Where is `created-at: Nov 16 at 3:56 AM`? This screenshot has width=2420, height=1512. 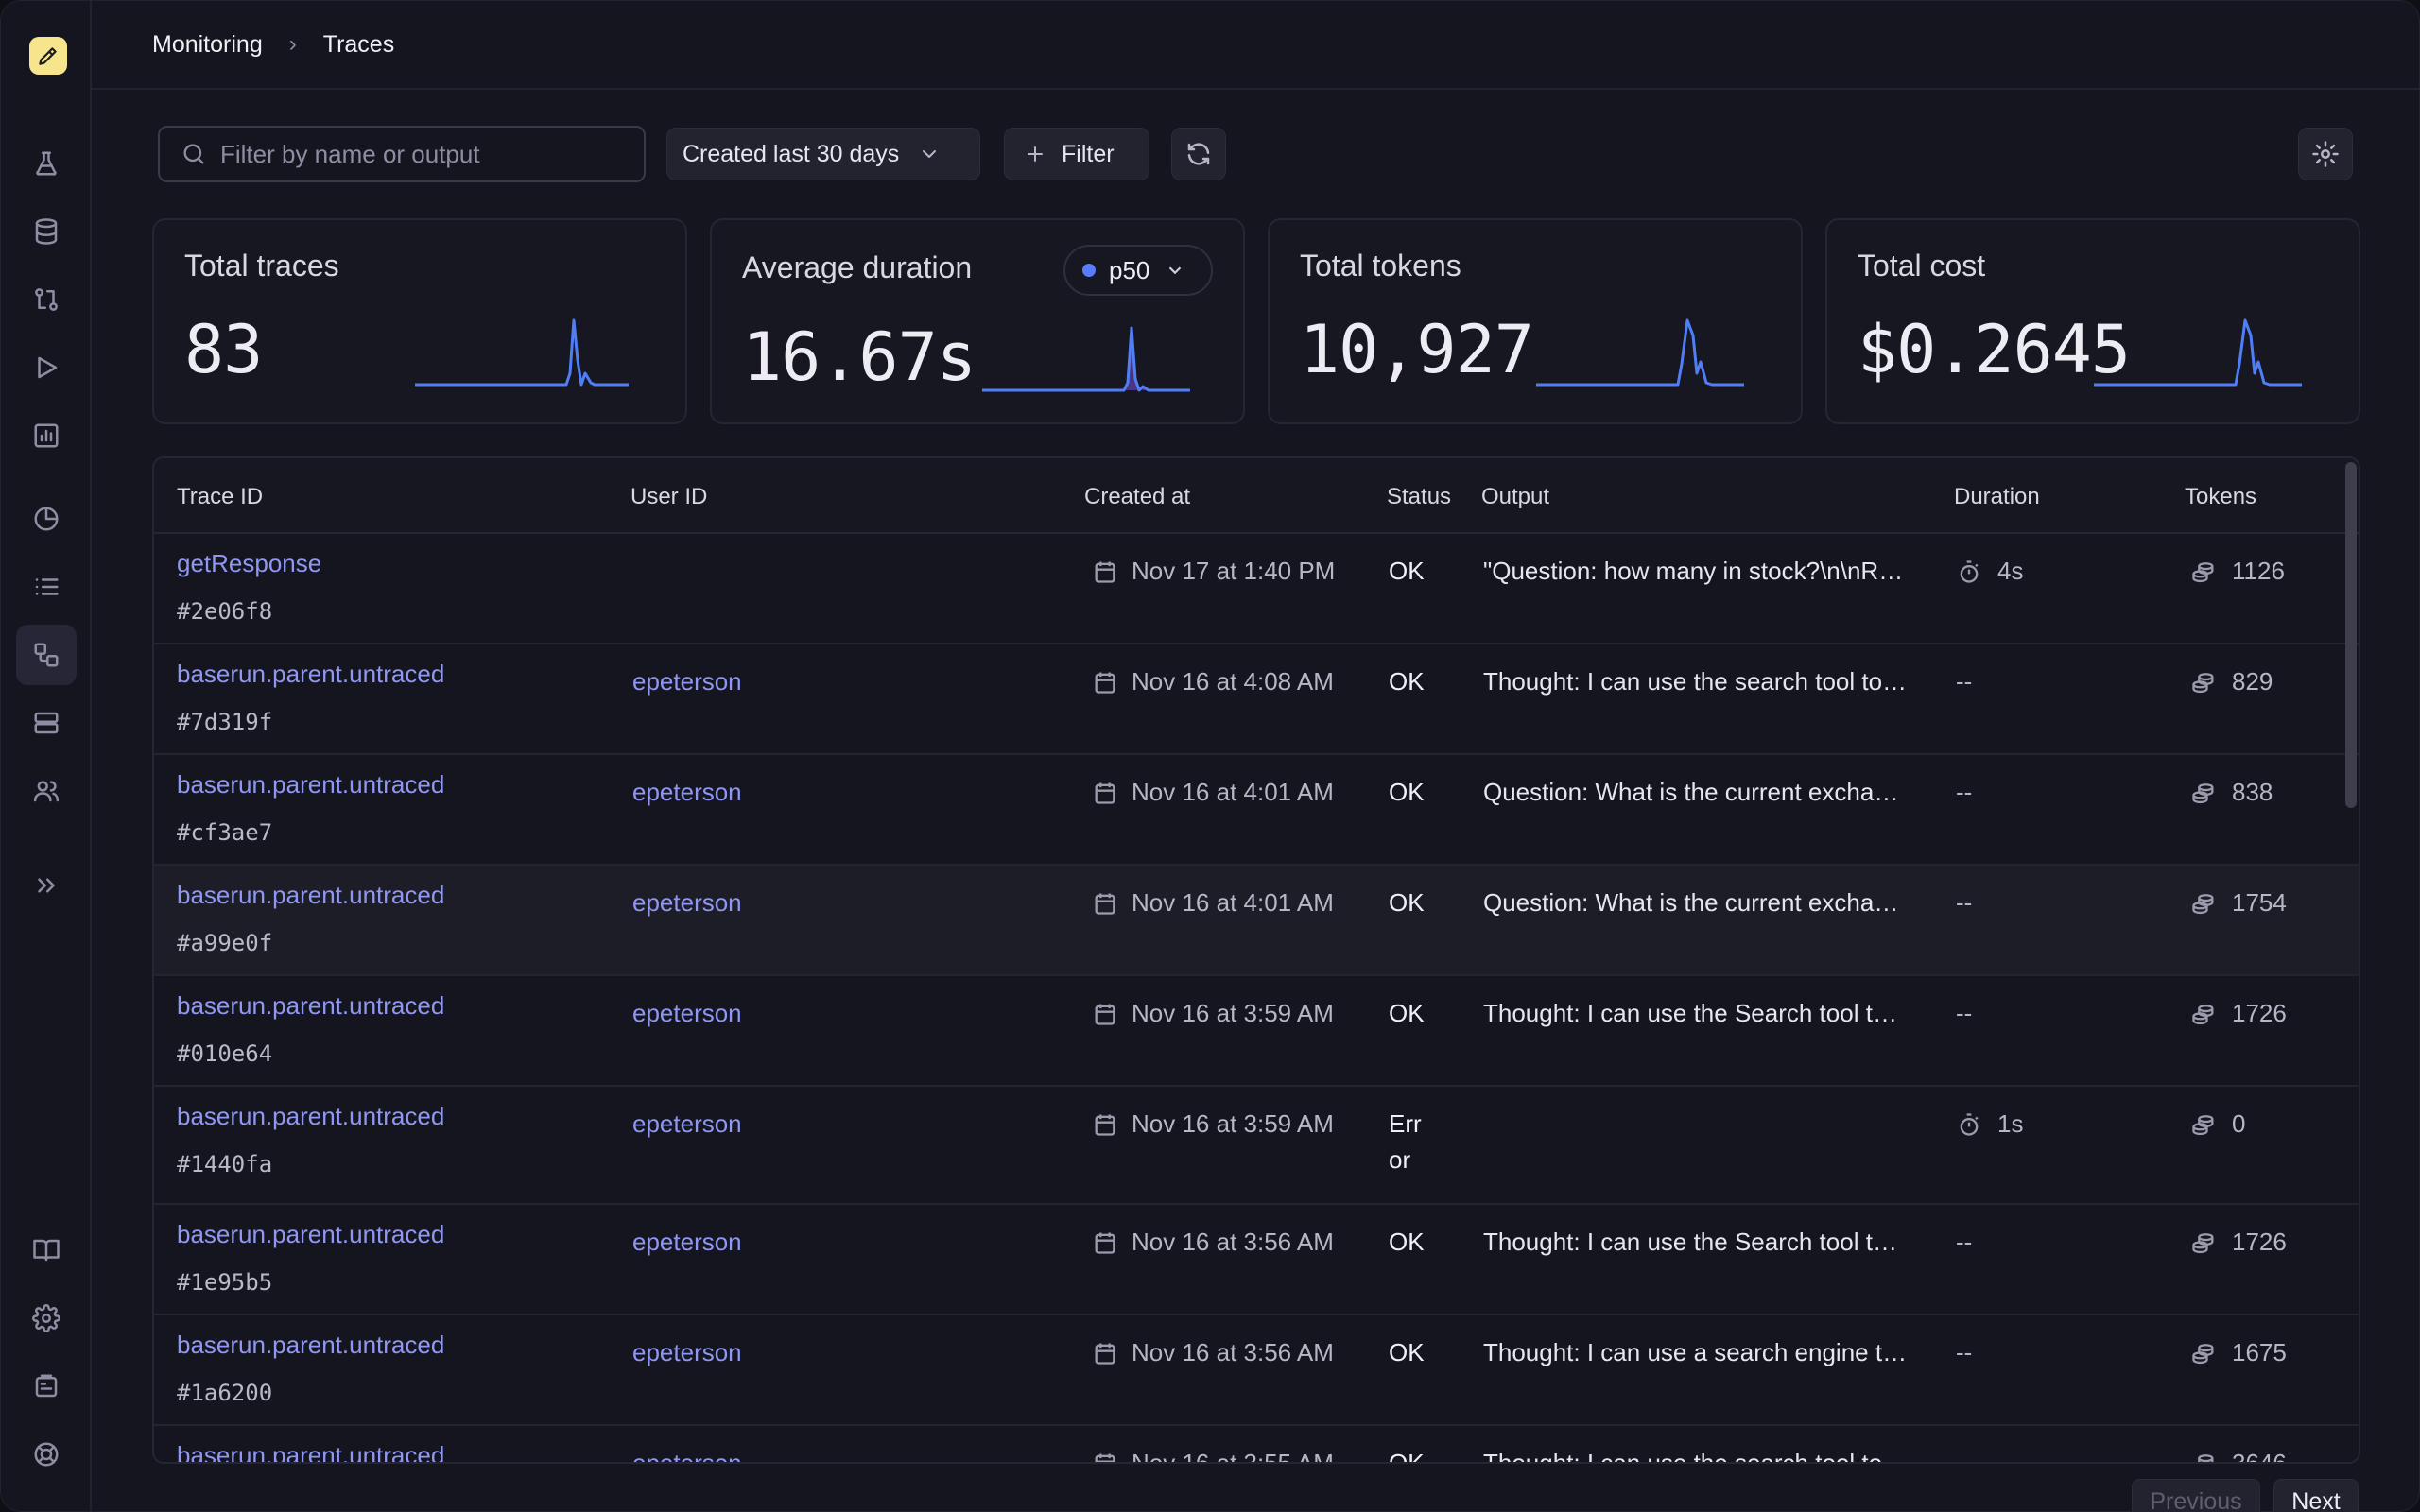
created-at: Nov 16 at 3:56 AM is located at coordinates (1213, 1242).